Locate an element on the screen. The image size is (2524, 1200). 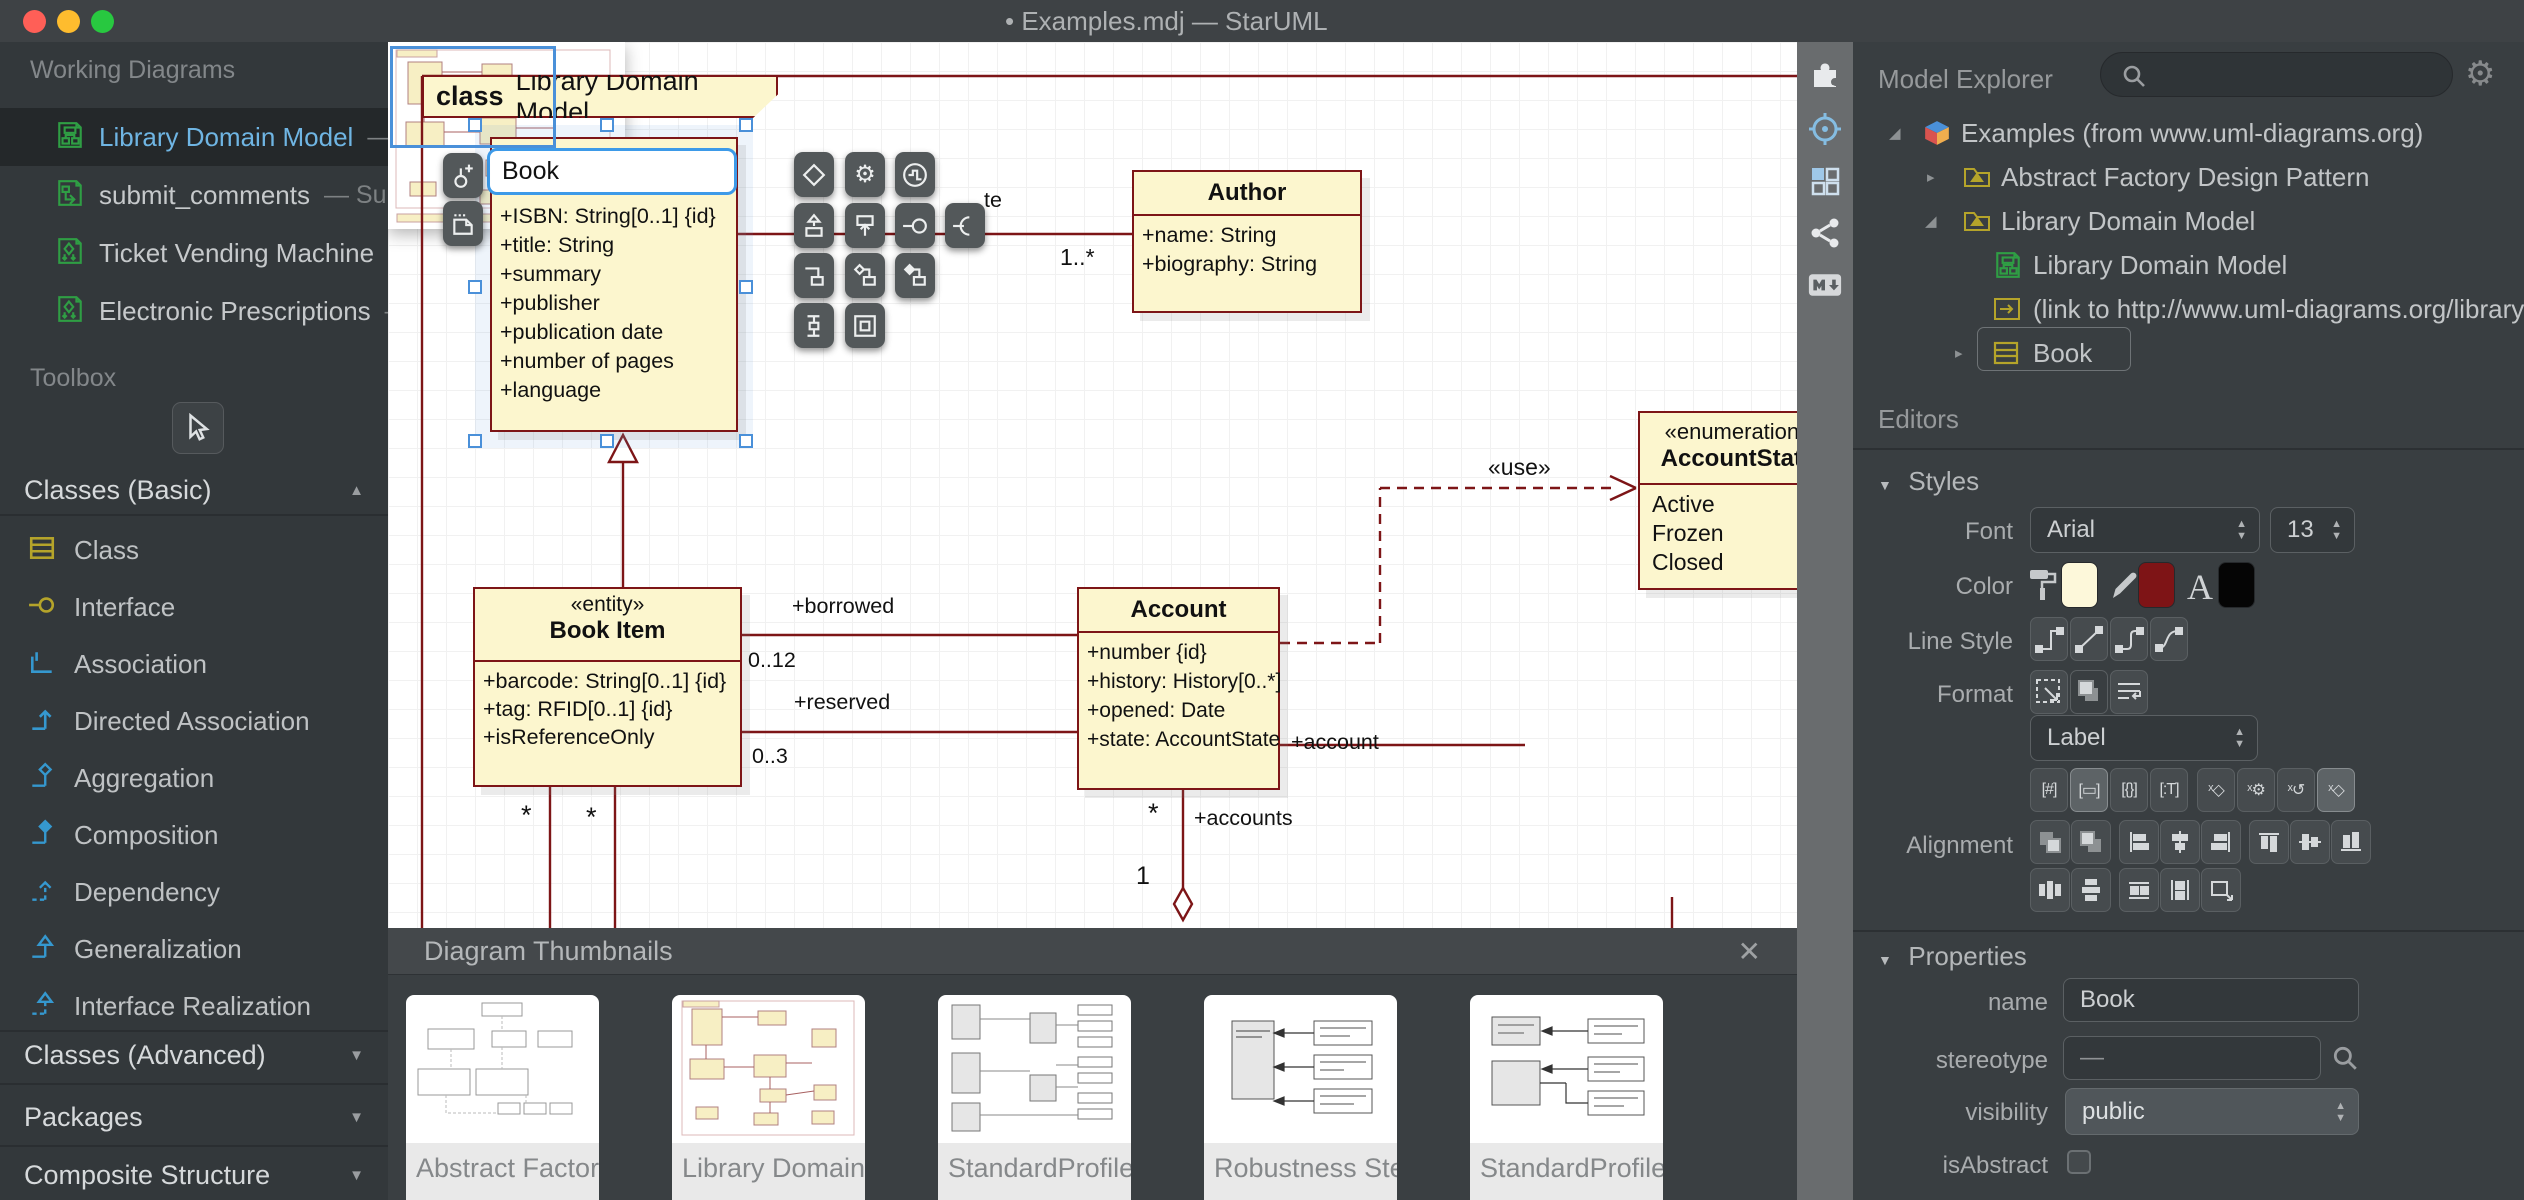
toggle-show-operation-button: [▭] is located at coordinates (2089, 790).